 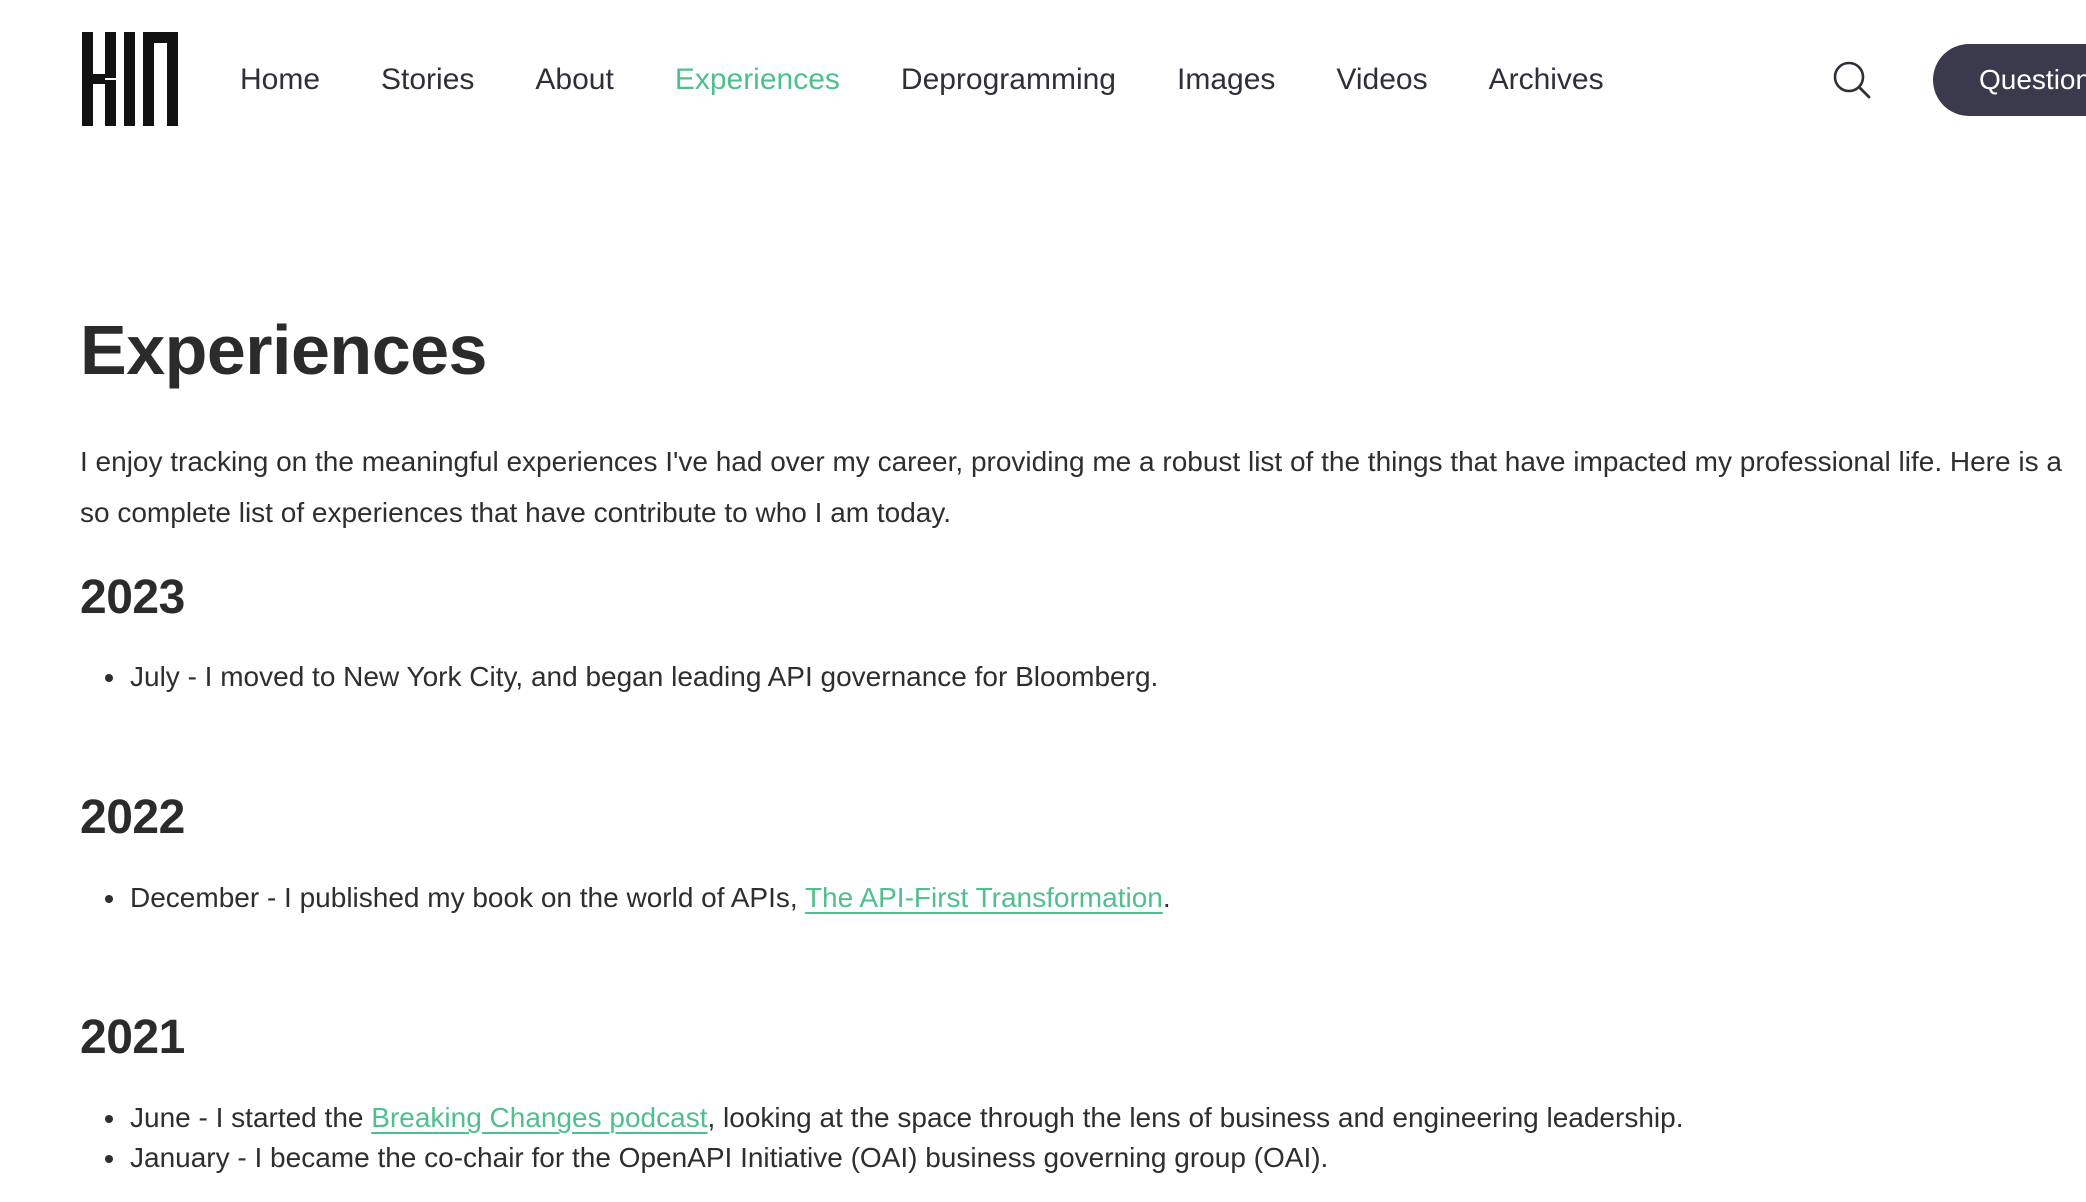 I want to click on year-heading-2021: 2021, so click(x=132, y=1037).